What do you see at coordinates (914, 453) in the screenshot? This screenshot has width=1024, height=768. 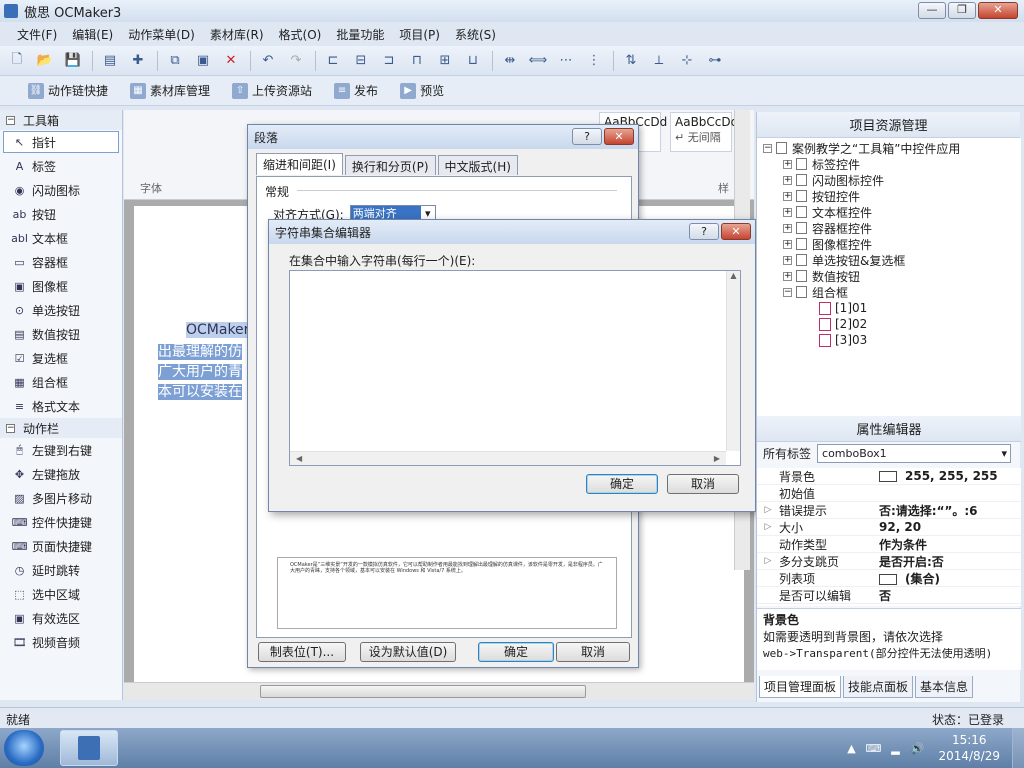 I see `component-select: comboBox1` at bounding box center [914, 453].